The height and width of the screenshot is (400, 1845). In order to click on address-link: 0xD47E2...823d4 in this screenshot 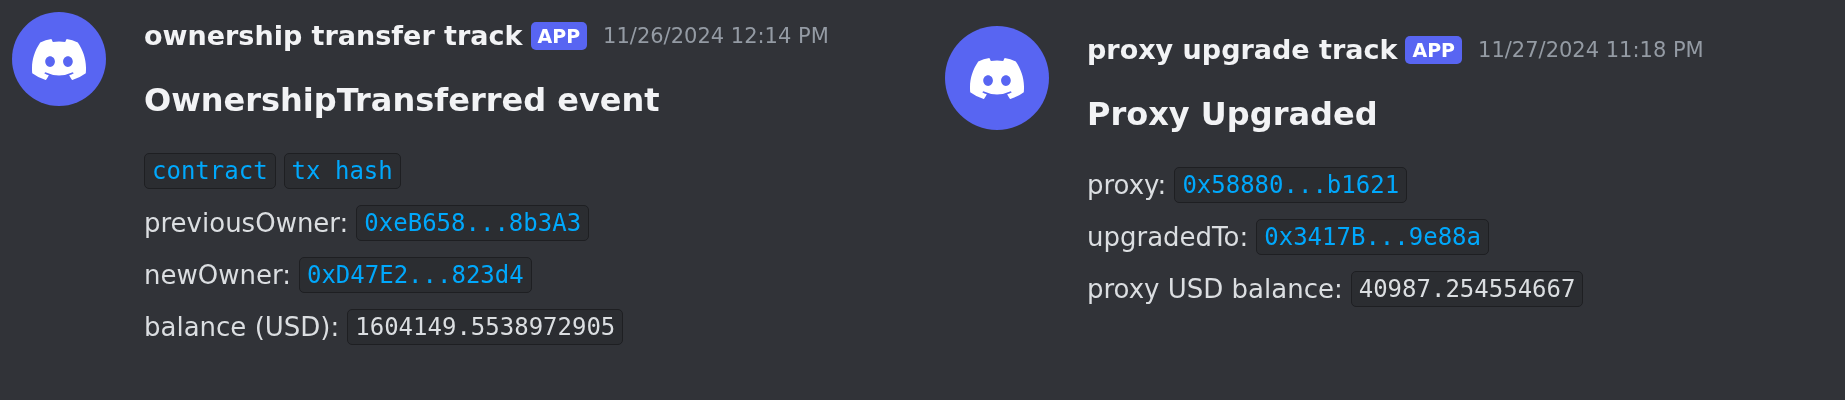, I will do `click(415, 275)`.